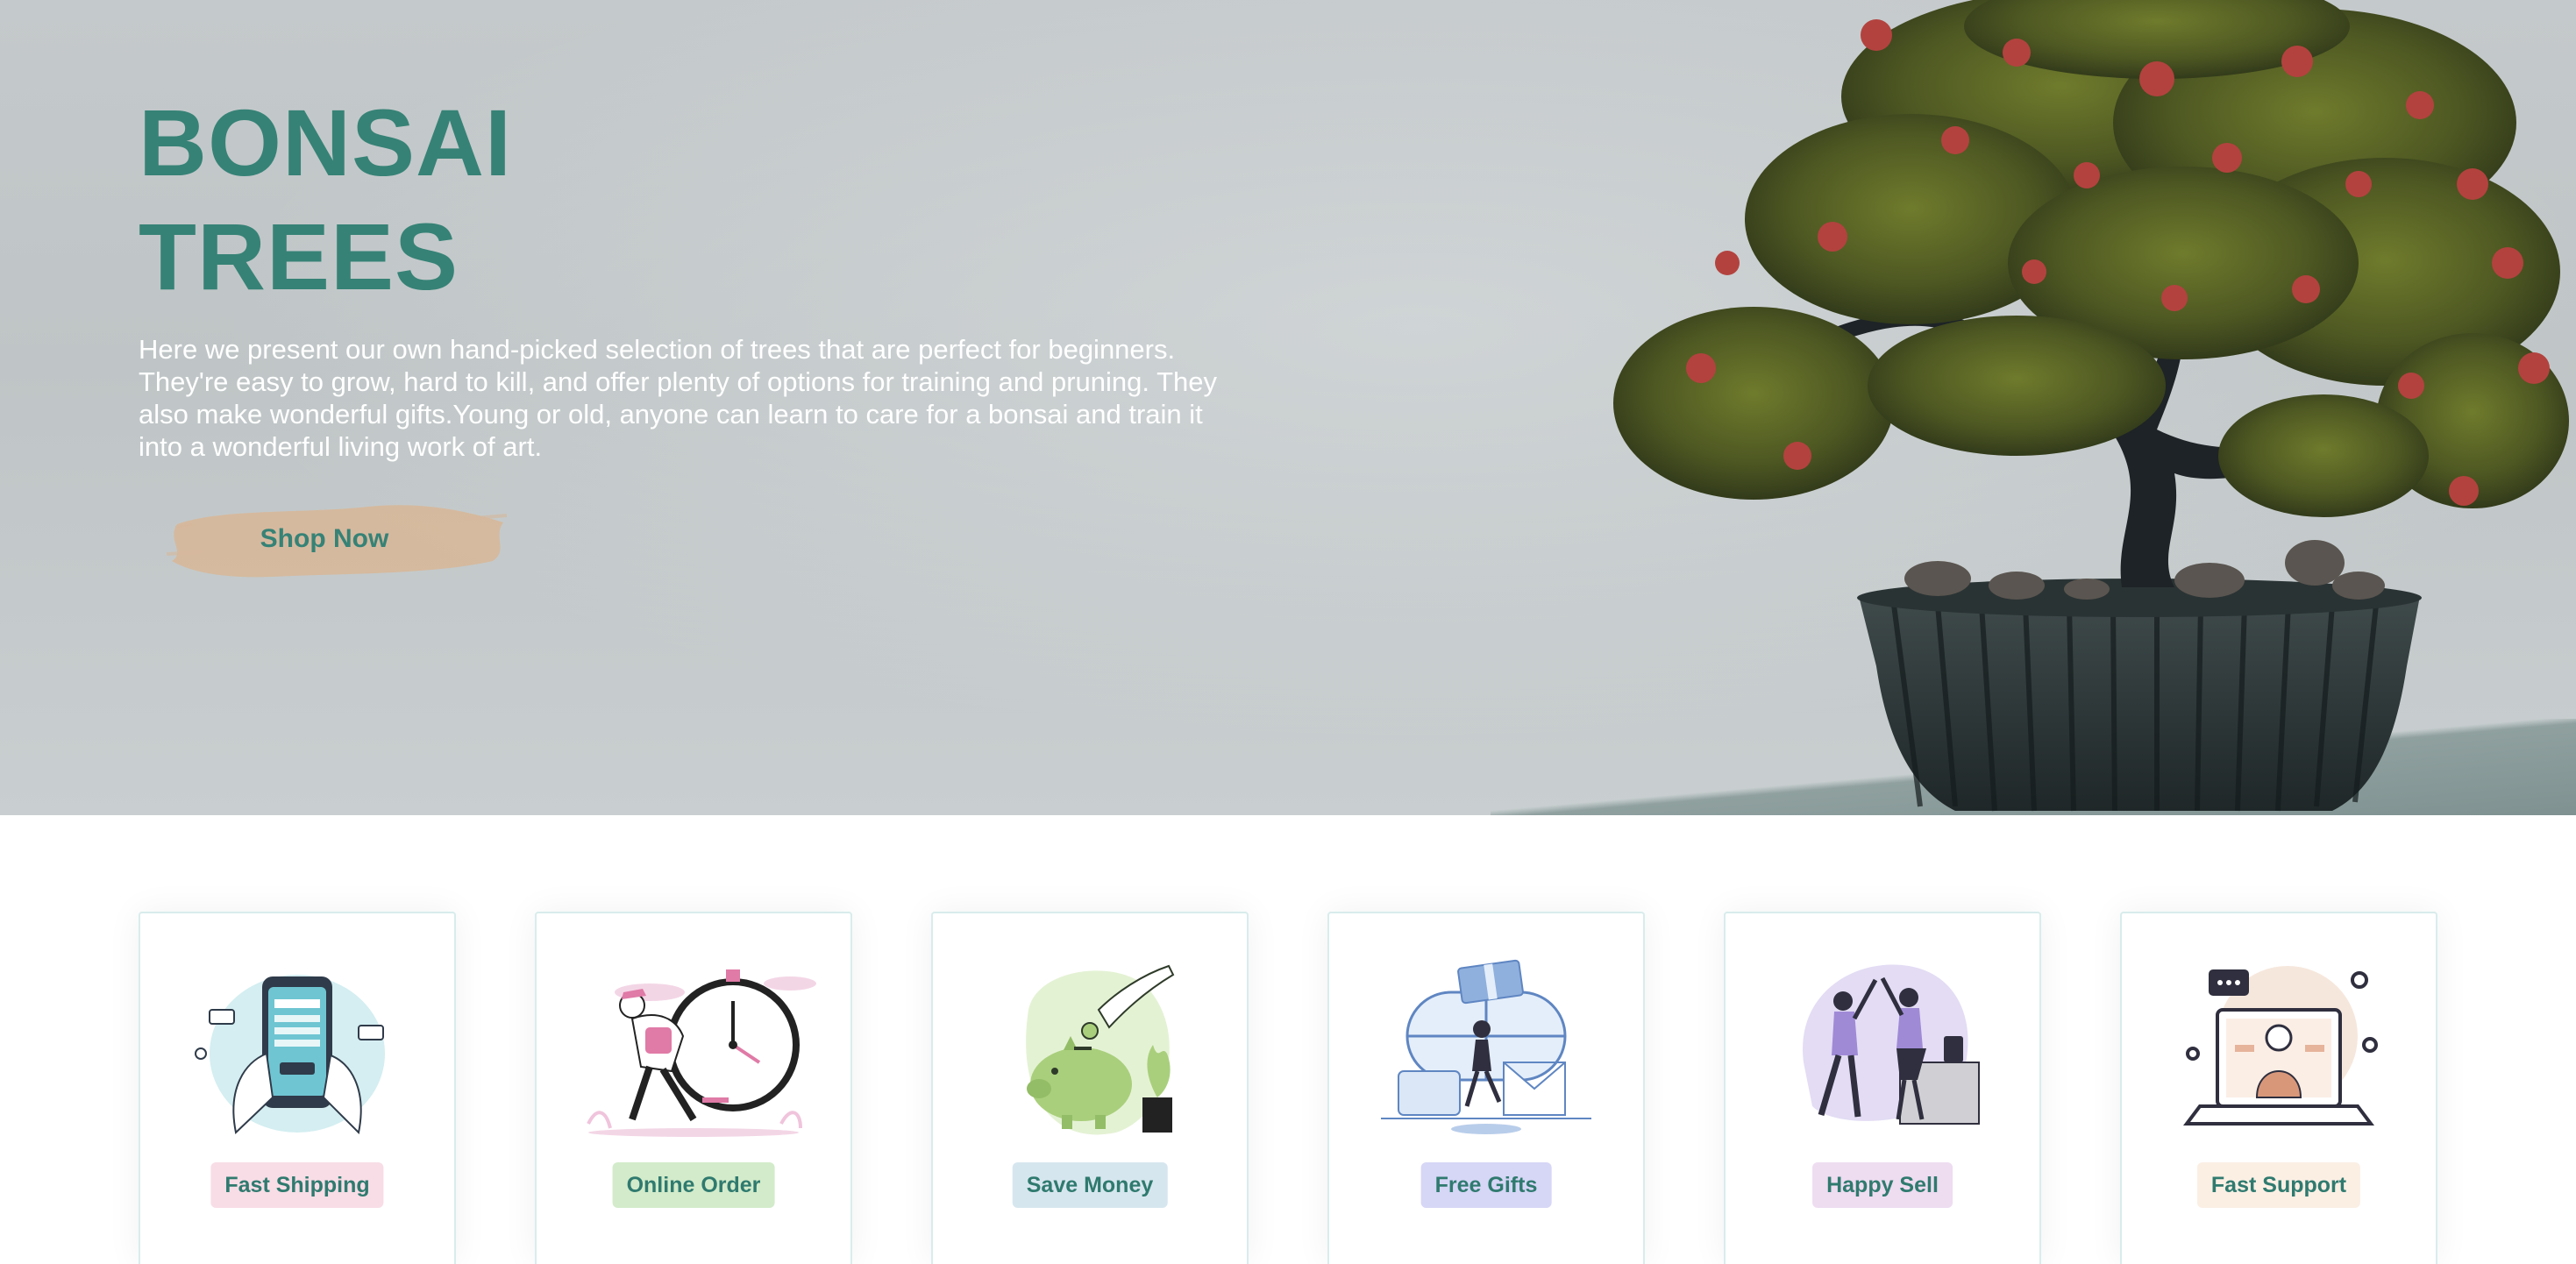 The image size is (2576, 1264). What do you see at coordinates (693, 1185) in the screenshot?
I see `feature-label-online-order: Online Order` at bounding box center [693, 1185].